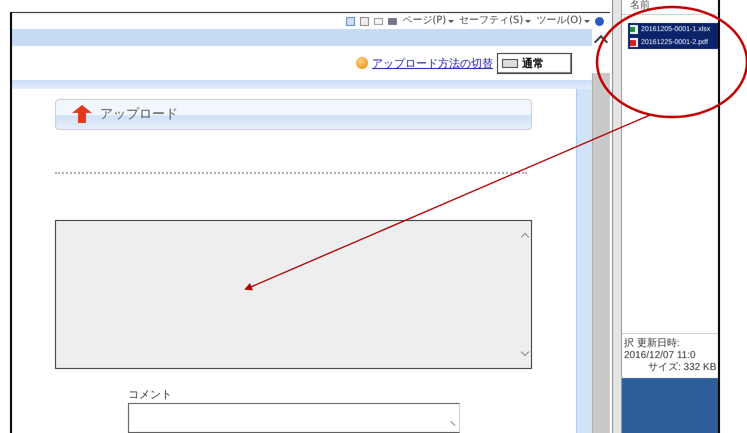 Image resolution: width=747 pixels, height=433 pixels. What do you see at coordinates (432, 63) in the screenshot?
I see `switch-upload-method-link: アップロード方法の切替` at bounding box center [432, 63].